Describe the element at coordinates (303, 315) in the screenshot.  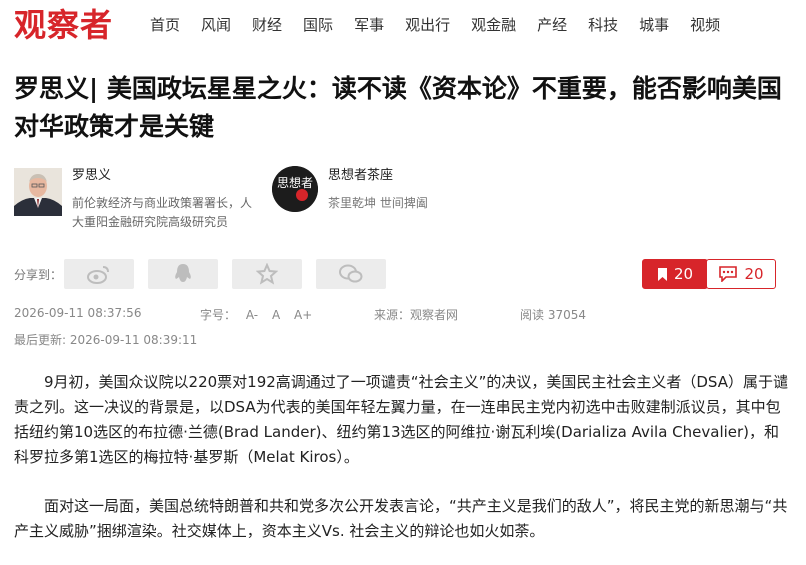
I see `font-size-increase-button: A+` at that location.